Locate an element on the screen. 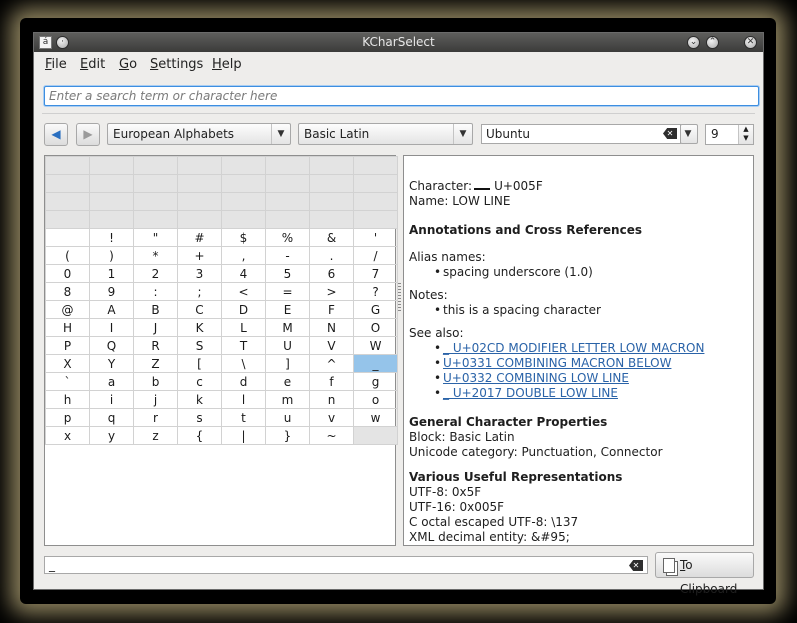 The image size is (797, 623). character-cell: u is located at coordinates (287, 417).